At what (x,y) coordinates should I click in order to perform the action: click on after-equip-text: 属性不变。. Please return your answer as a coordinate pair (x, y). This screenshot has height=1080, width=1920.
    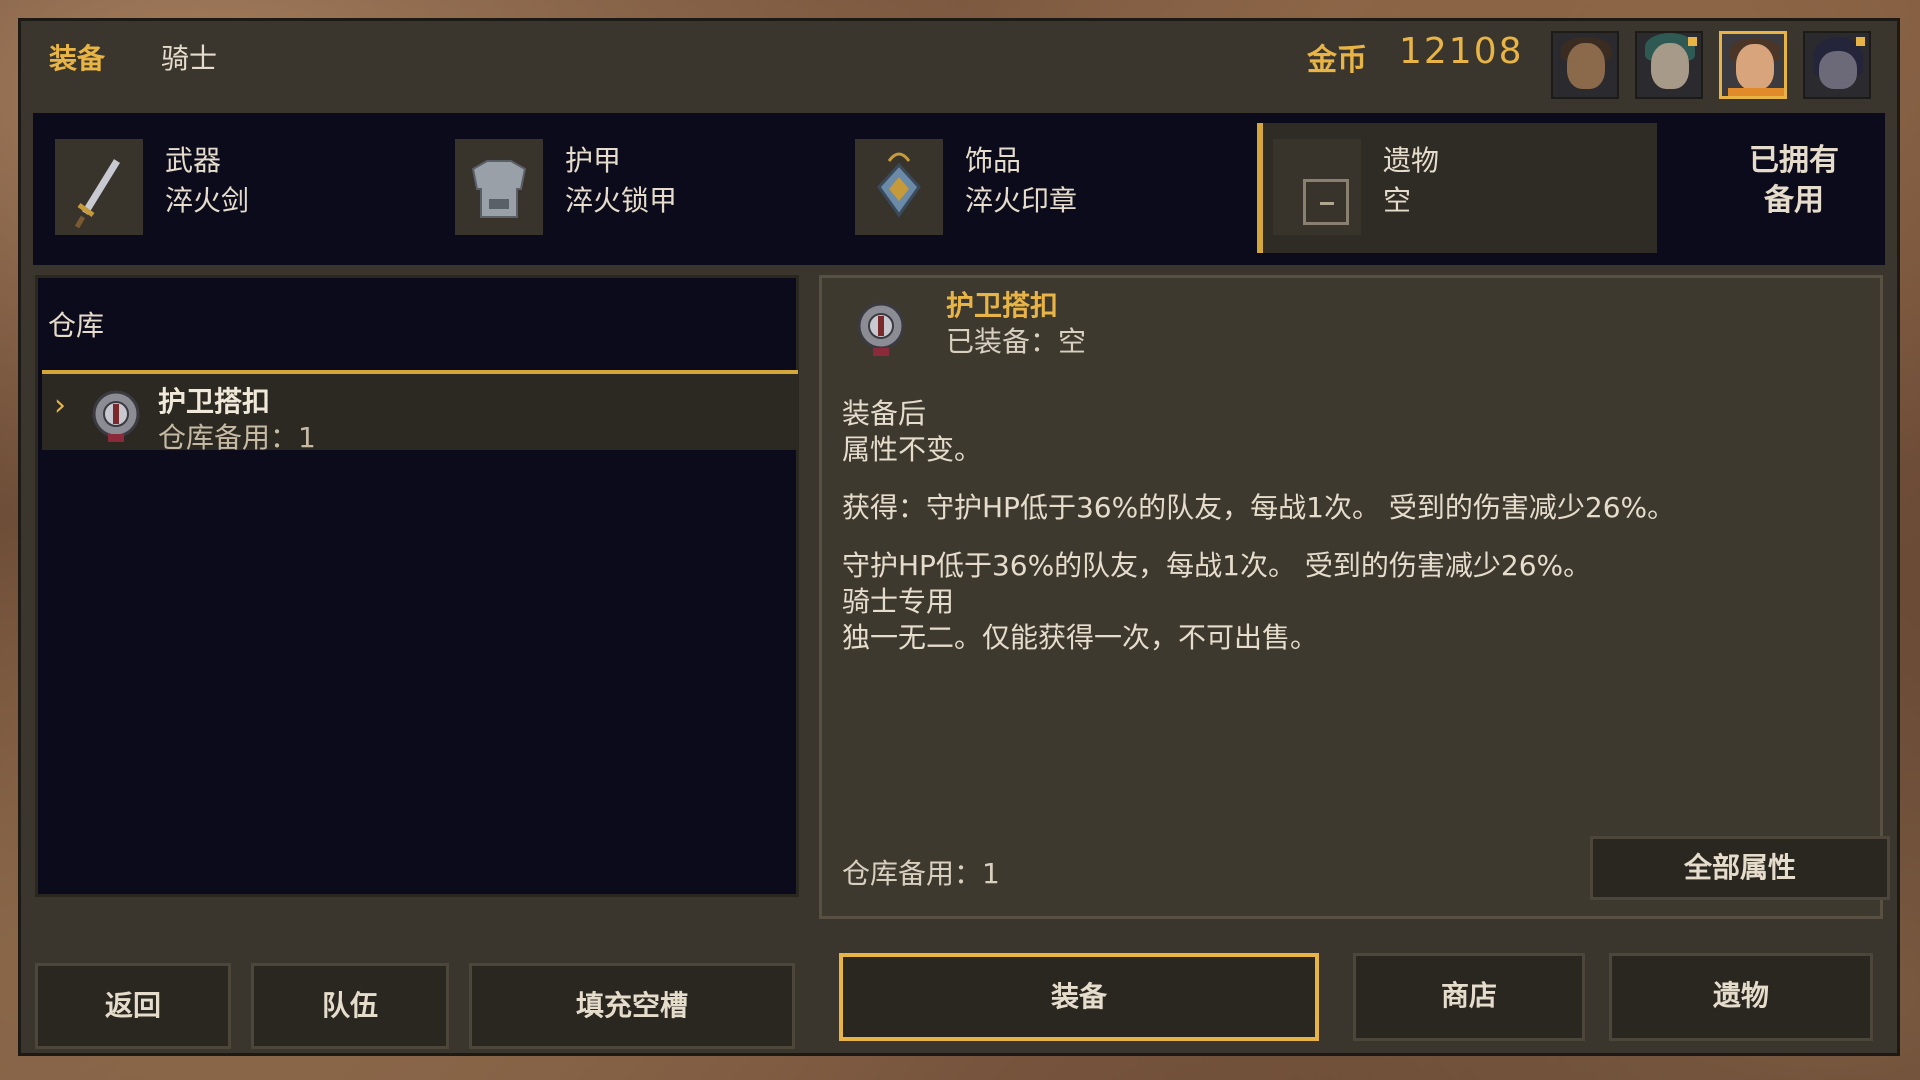
    Looking at the image, I should click on (912, 449).